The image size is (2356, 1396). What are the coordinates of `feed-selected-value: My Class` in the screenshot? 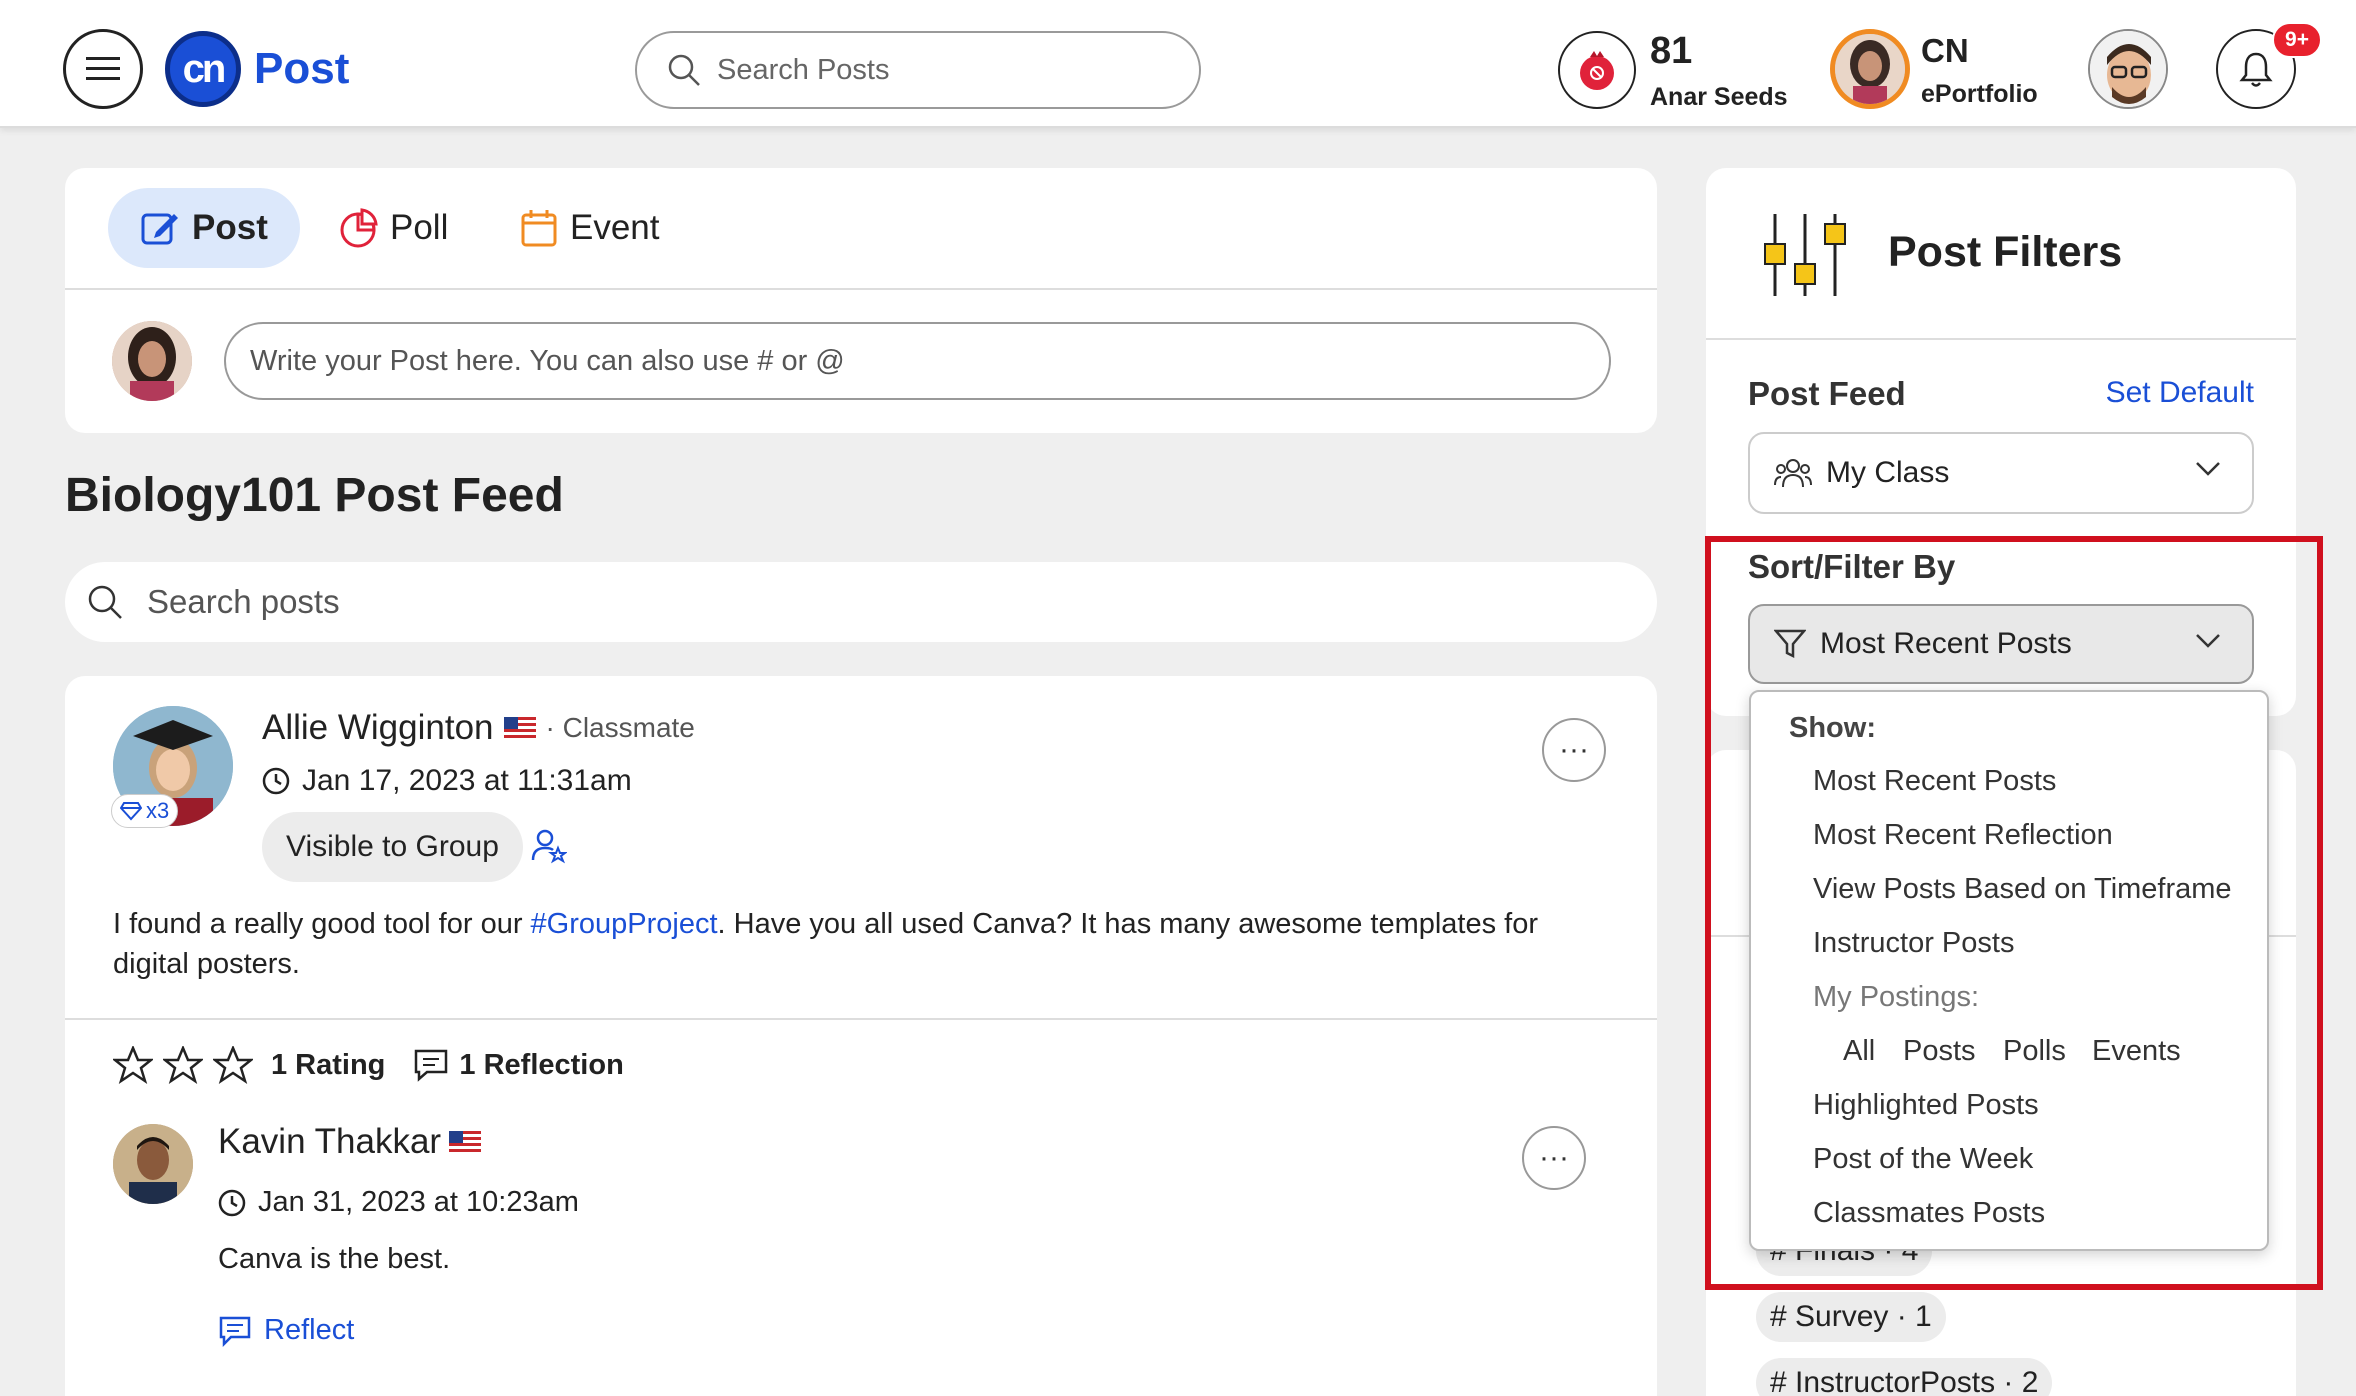 It's located at (1888, 472).